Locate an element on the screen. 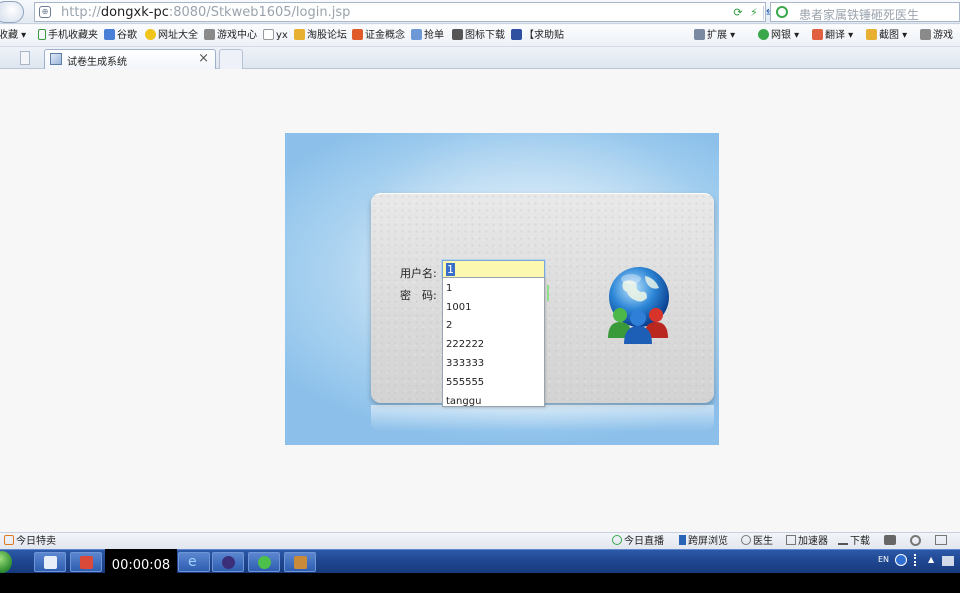 The image size is (960, 593). gift-icon is located at coordinates (9, 540).